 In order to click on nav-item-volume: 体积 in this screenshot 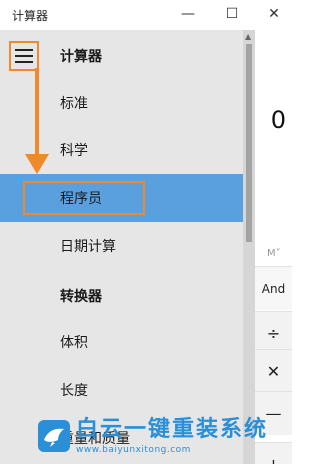, I will do `click(121, 342)`.